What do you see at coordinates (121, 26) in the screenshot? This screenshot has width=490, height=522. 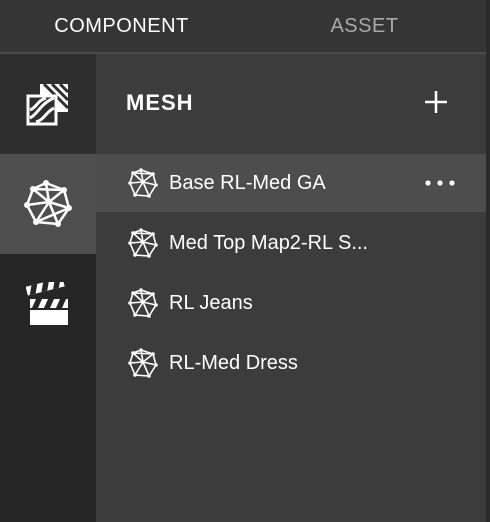 I see `tab-component: COMPONENT` at bounding box center [121, 26].